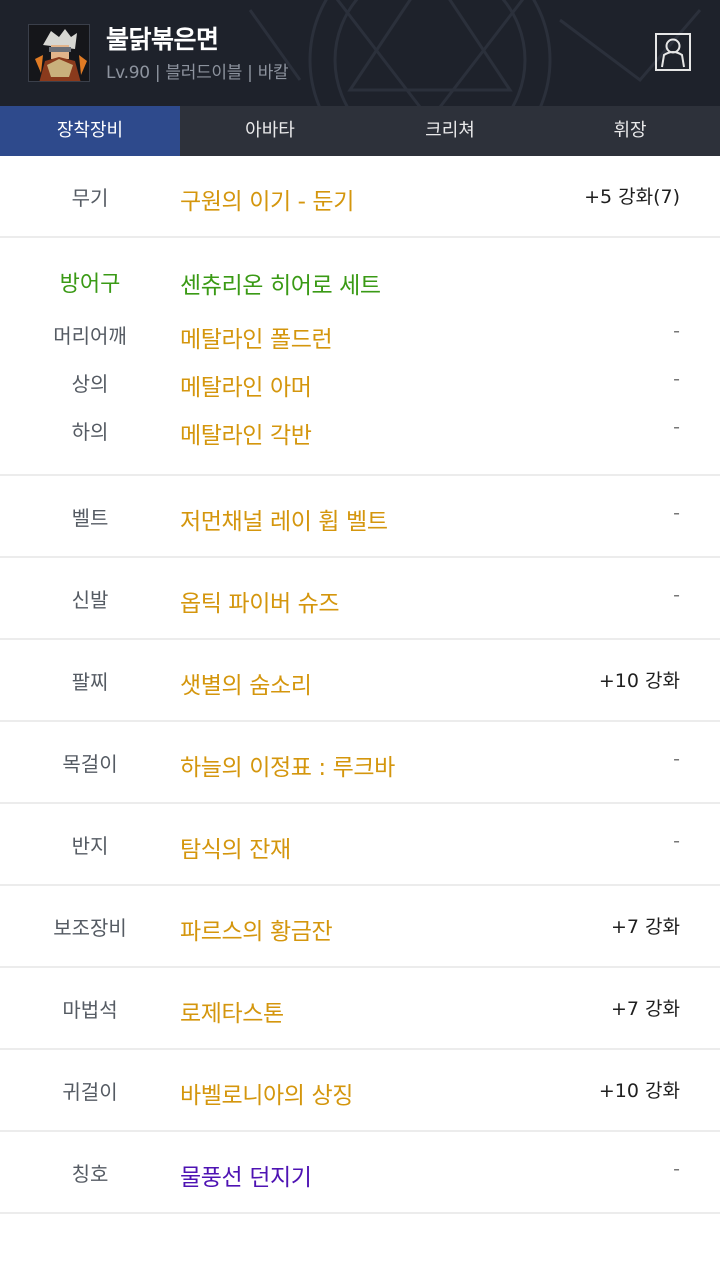  Describe the element at coordinates (90, 764) in the screenshot. I see `slot-label: 목걸이` at that location.